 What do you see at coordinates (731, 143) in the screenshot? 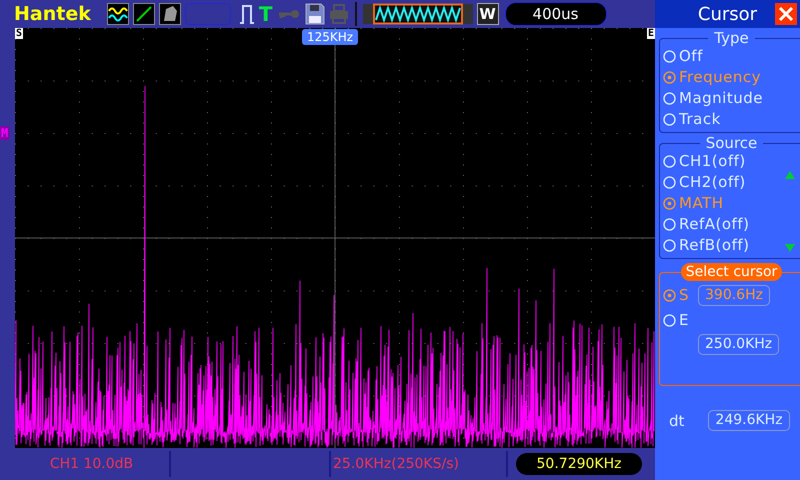
I see `group-title: Source` at bounding box center [731, 143].